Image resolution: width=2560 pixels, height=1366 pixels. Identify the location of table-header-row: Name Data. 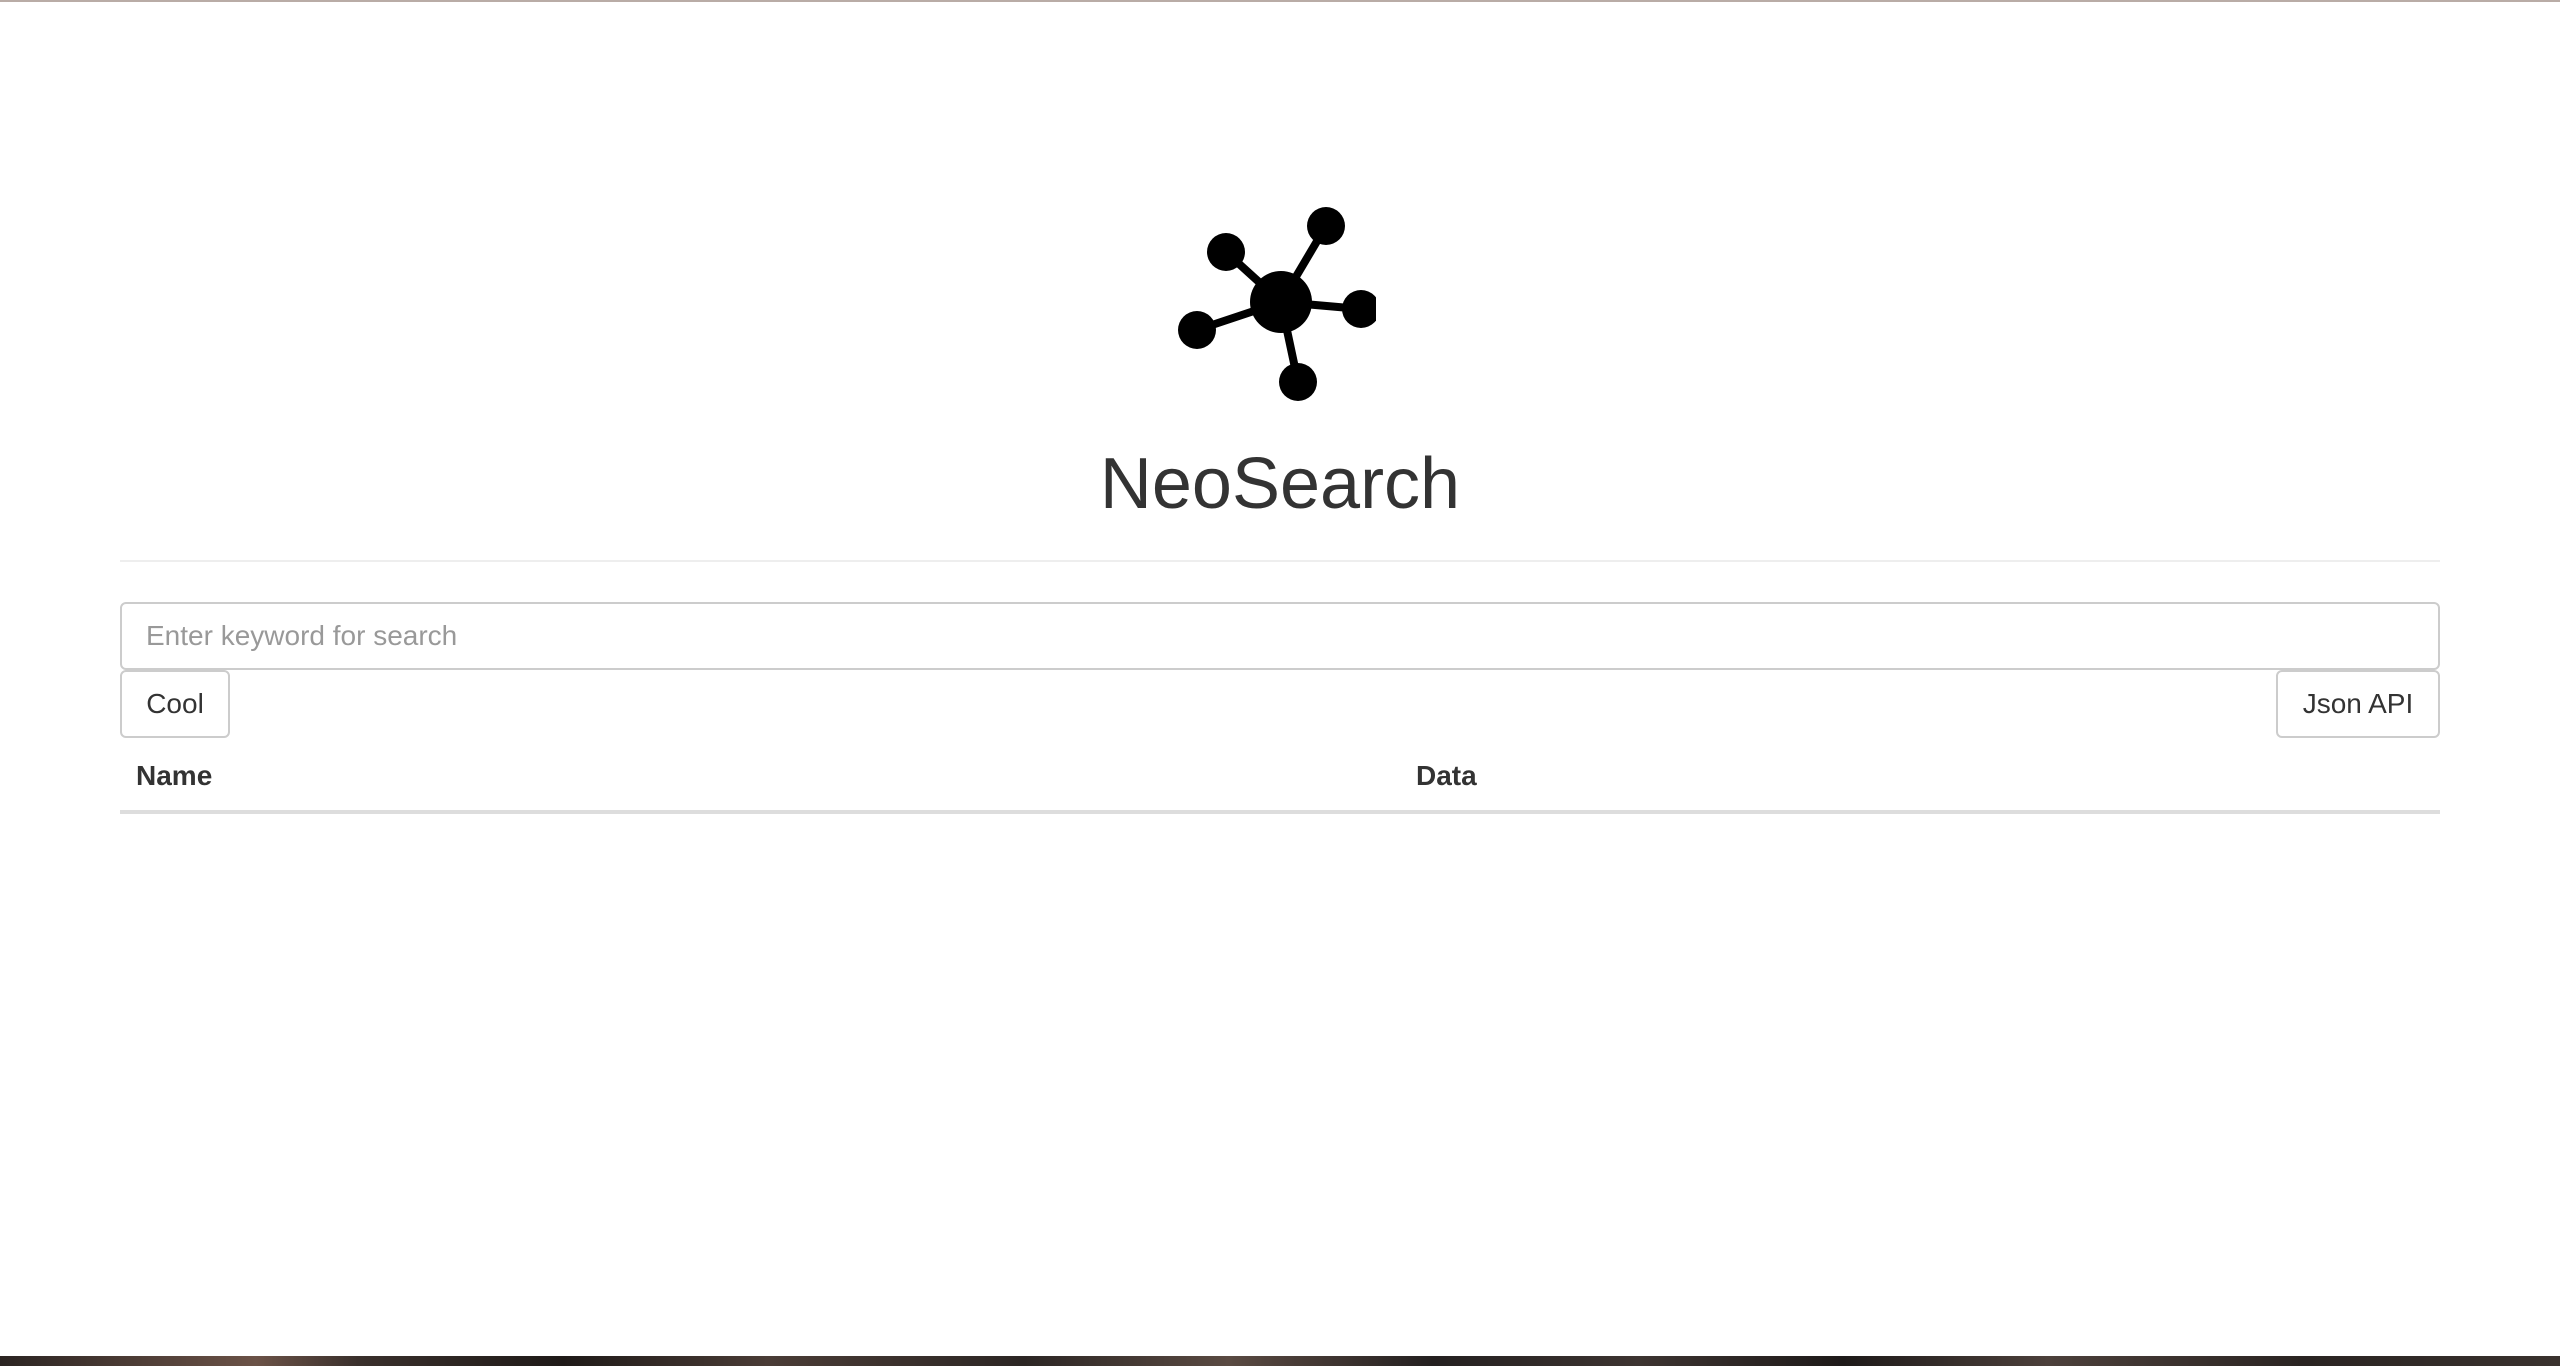
(1280, 778).